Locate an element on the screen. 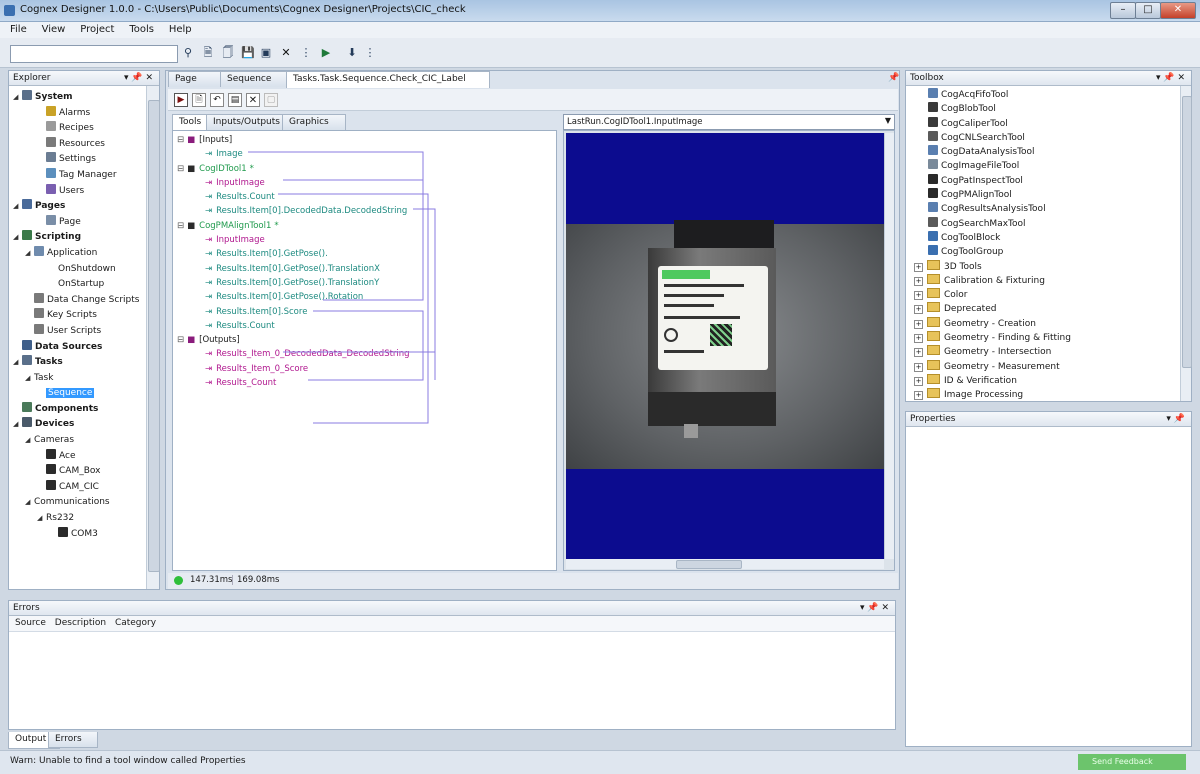 This screenshot has height=774, width=1200. image-selector: LastRun.CogIDTool1.InputImage ▼ is located at coordinates (729, 122).